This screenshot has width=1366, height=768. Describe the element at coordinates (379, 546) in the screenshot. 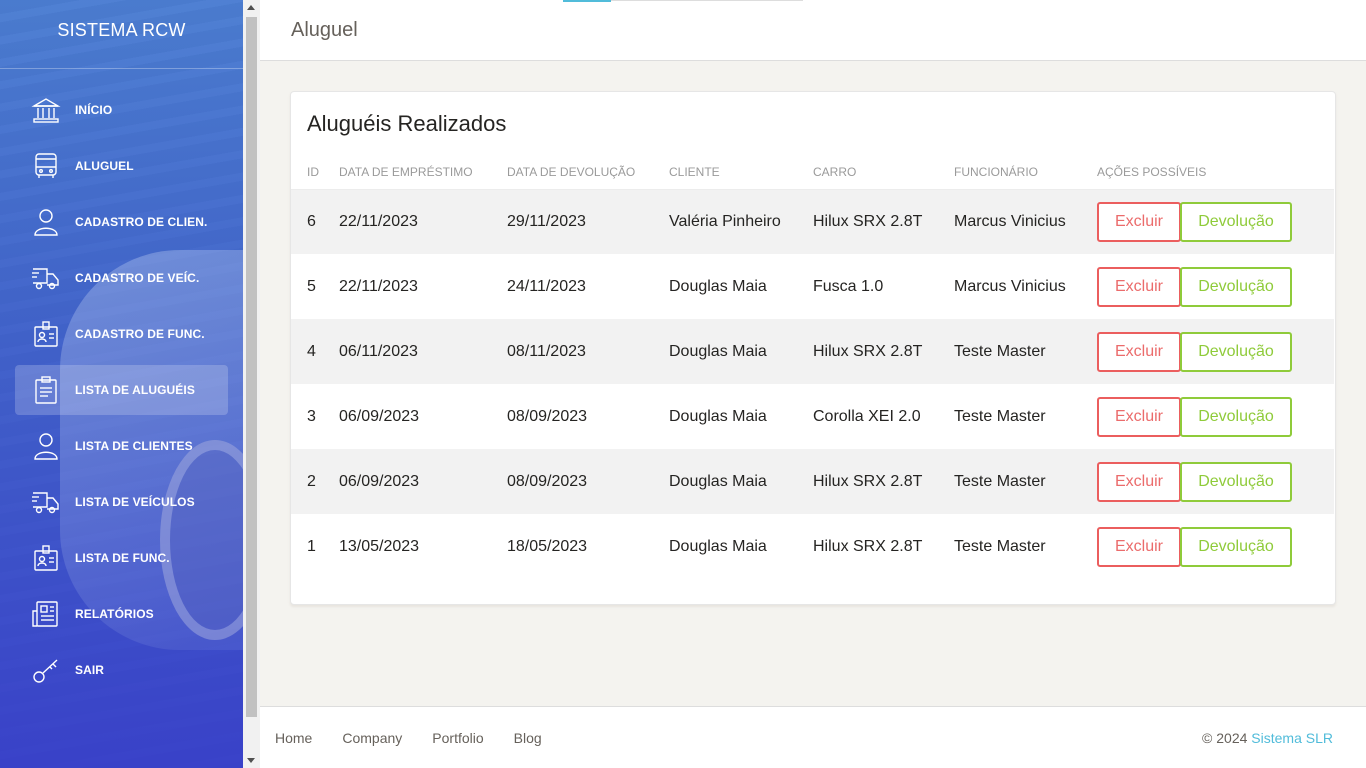

I see `cell-loan-date: 13/05/2023` at that location.